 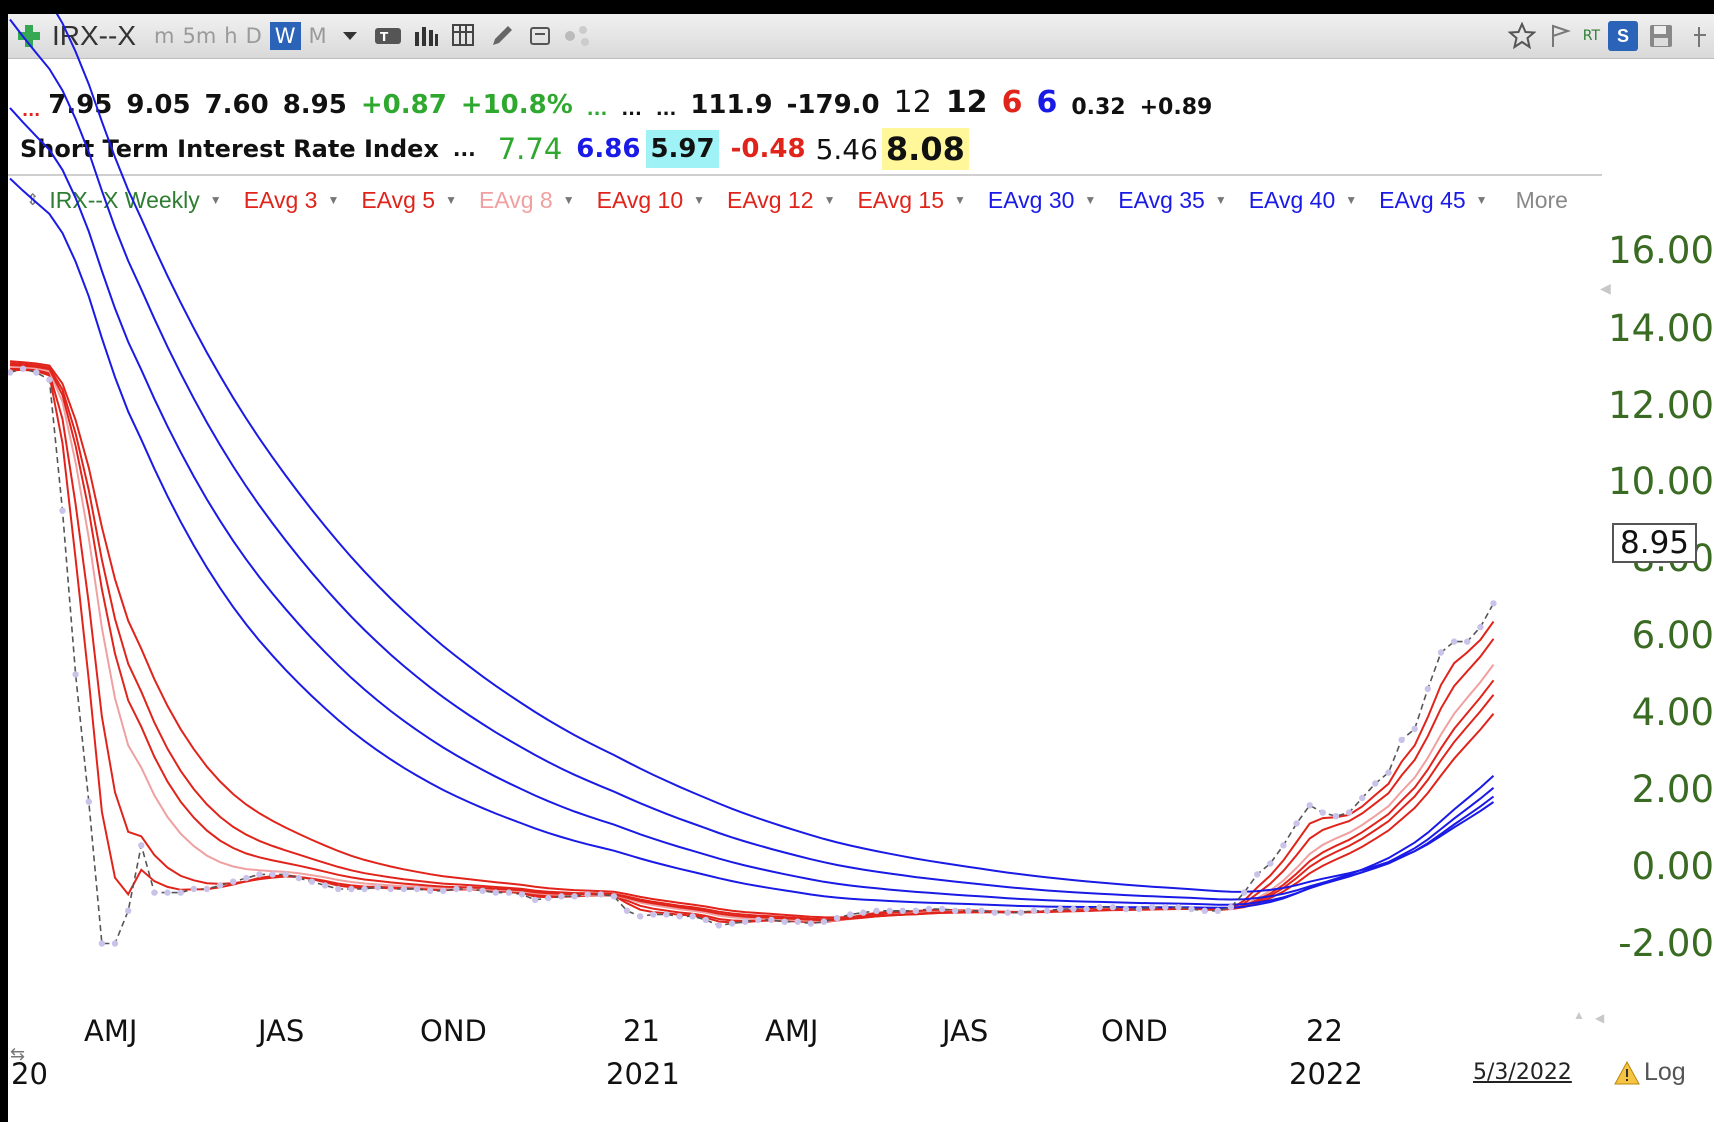 What do you see at coordinates (1661, 36) in the screenshot?
I see `save-disk-icon` at bounding box center [1661, 36].